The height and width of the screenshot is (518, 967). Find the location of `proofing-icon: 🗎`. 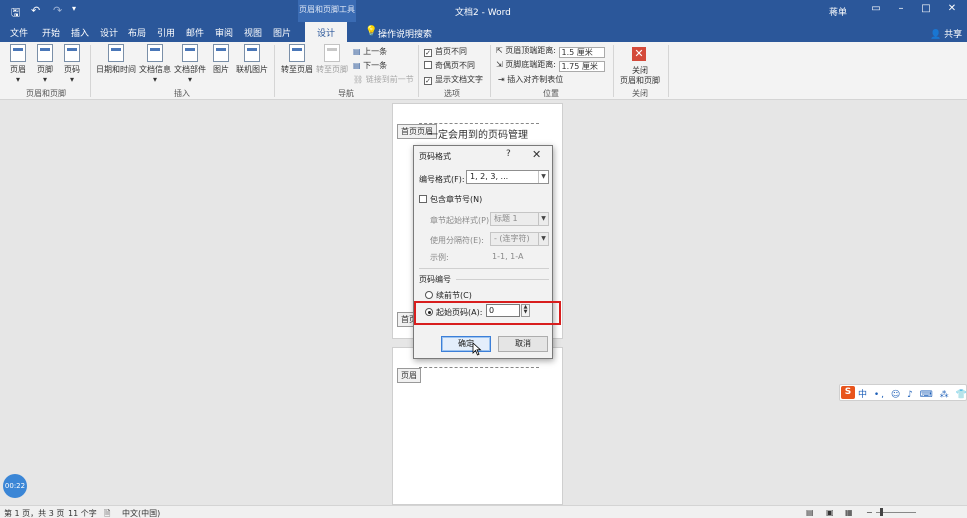

proofing-icon: 🗎 is located at coordinates (107, 513).